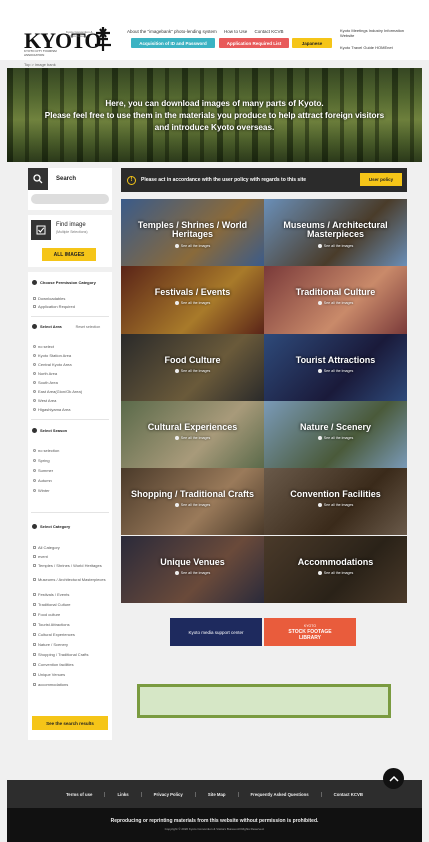 The width and height of the screenshot is (429, 842). Describe the element at coordinates (46, 614) in the screenshot. I see `filter-option: Food culture` at that location.